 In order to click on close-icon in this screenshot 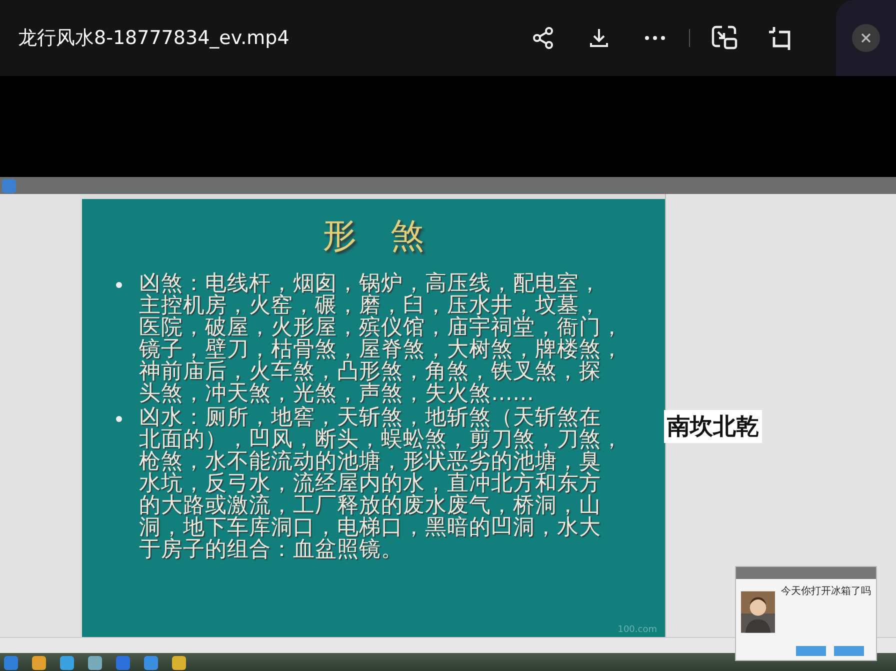, I will do `click(866, 38)`.